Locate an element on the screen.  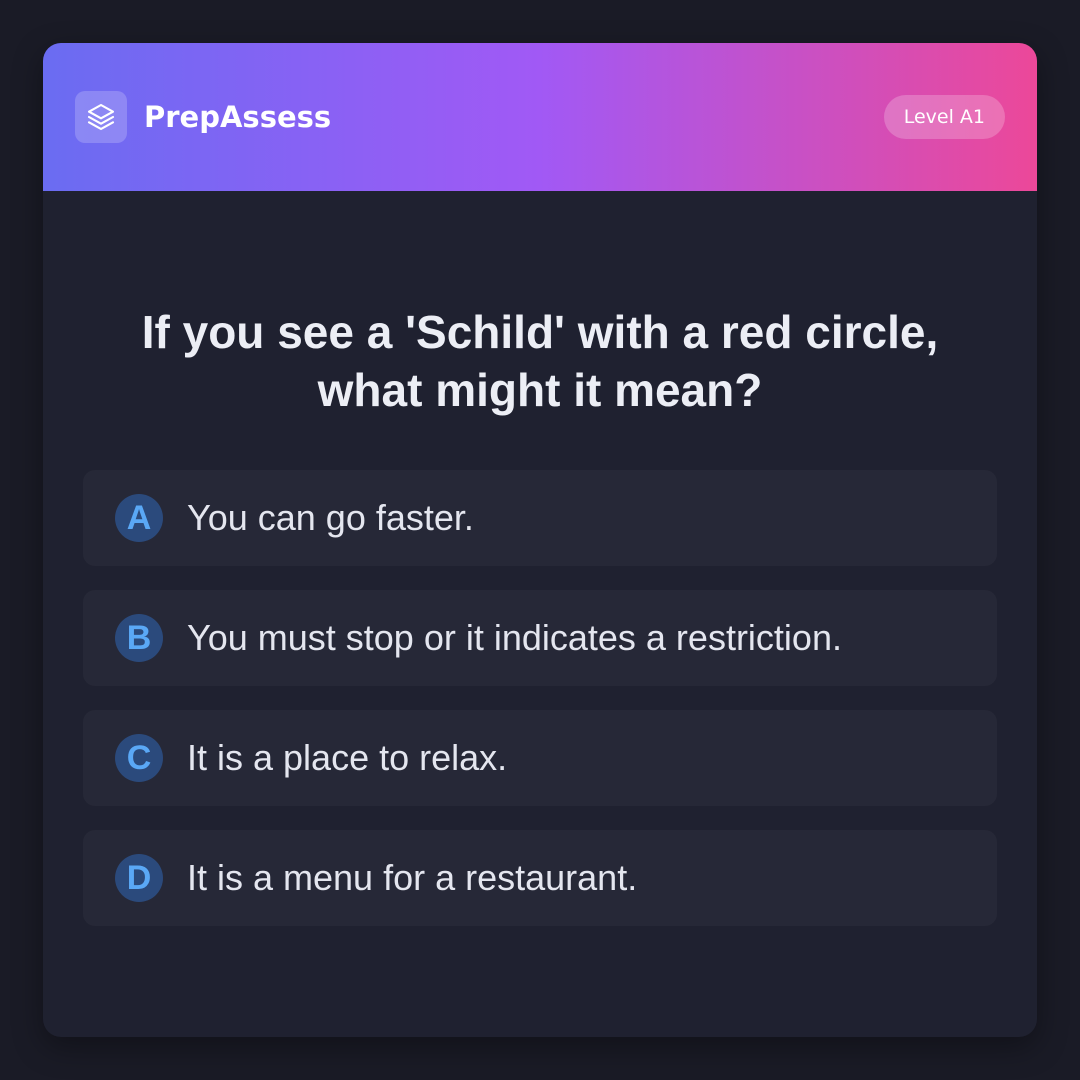
option-d: D It is a menu for a restaurant. is located at coordinates (540, 878).